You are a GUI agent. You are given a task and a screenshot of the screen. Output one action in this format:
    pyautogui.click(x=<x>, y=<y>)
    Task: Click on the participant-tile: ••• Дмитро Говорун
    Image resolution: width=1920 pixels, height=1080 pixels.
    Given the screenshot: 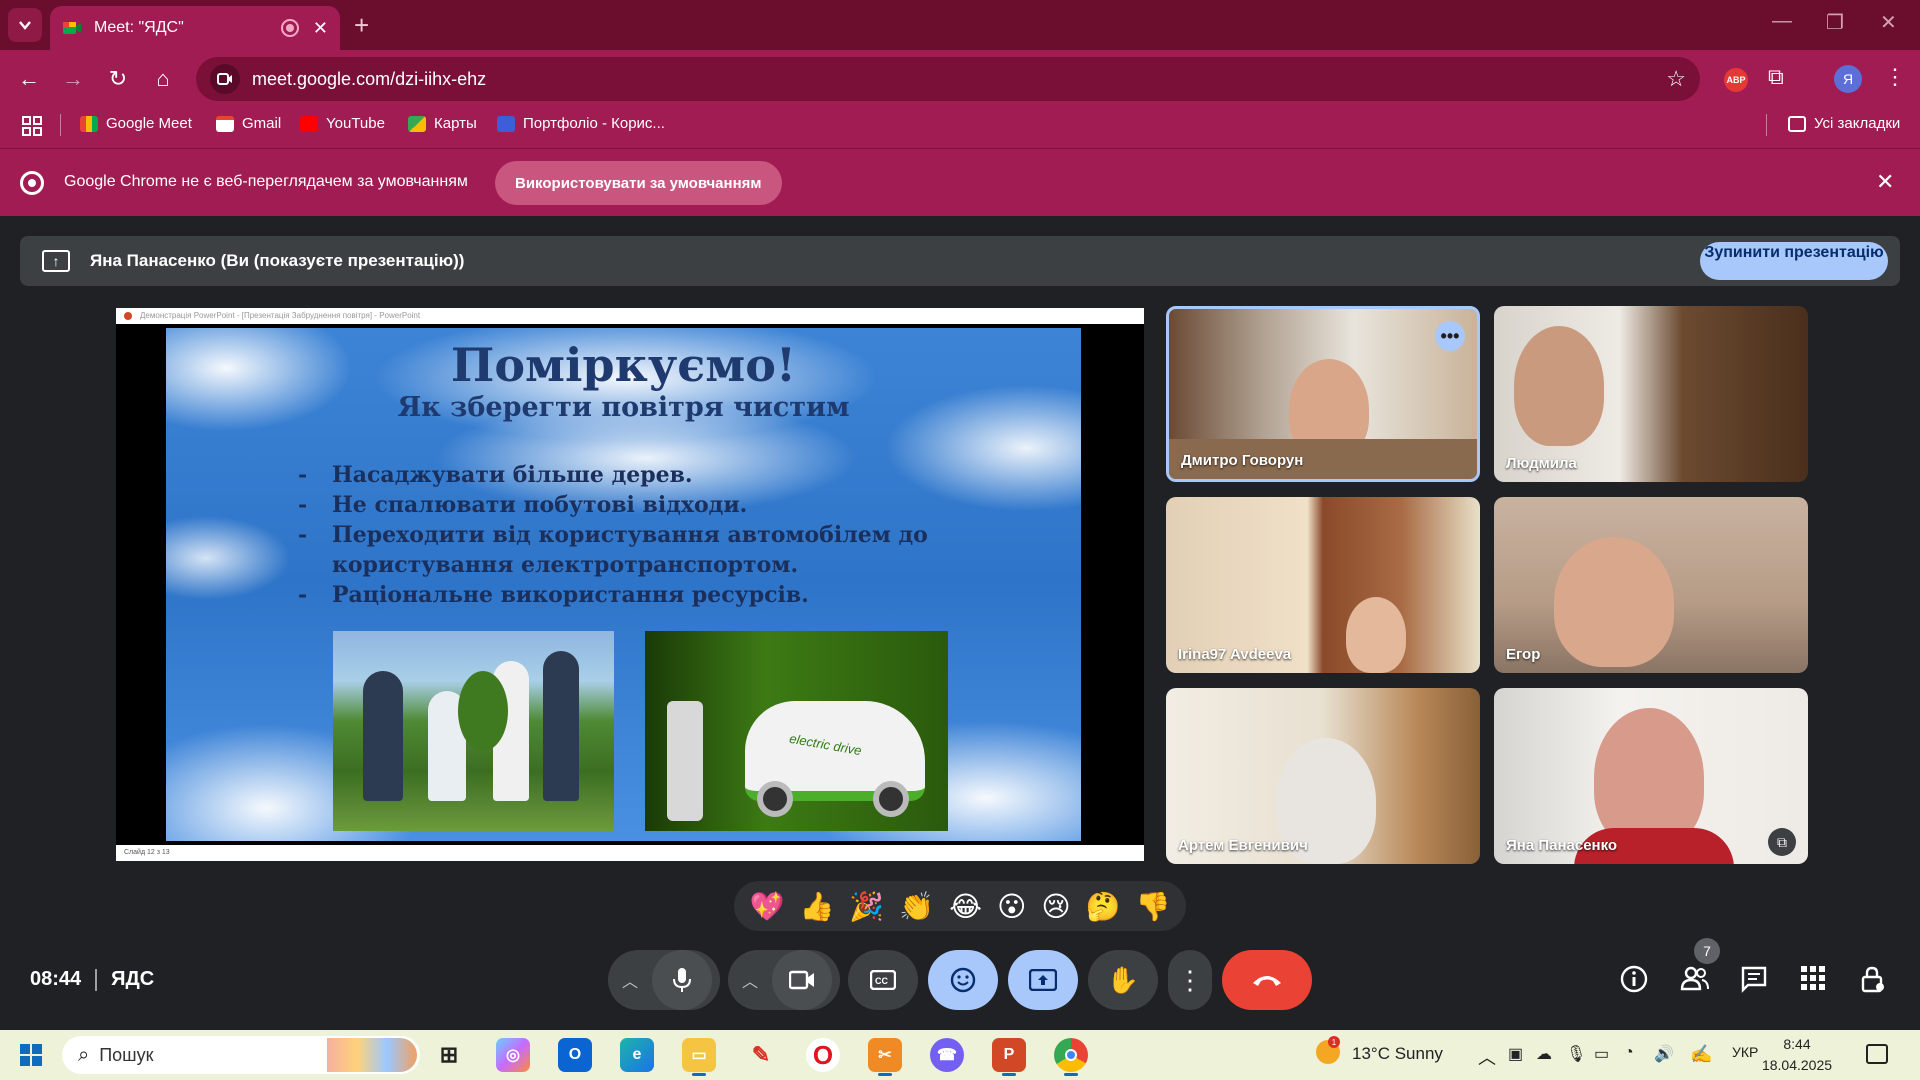 What is the action you would take?
    pyautogui.click(x=1323, y=394)
    